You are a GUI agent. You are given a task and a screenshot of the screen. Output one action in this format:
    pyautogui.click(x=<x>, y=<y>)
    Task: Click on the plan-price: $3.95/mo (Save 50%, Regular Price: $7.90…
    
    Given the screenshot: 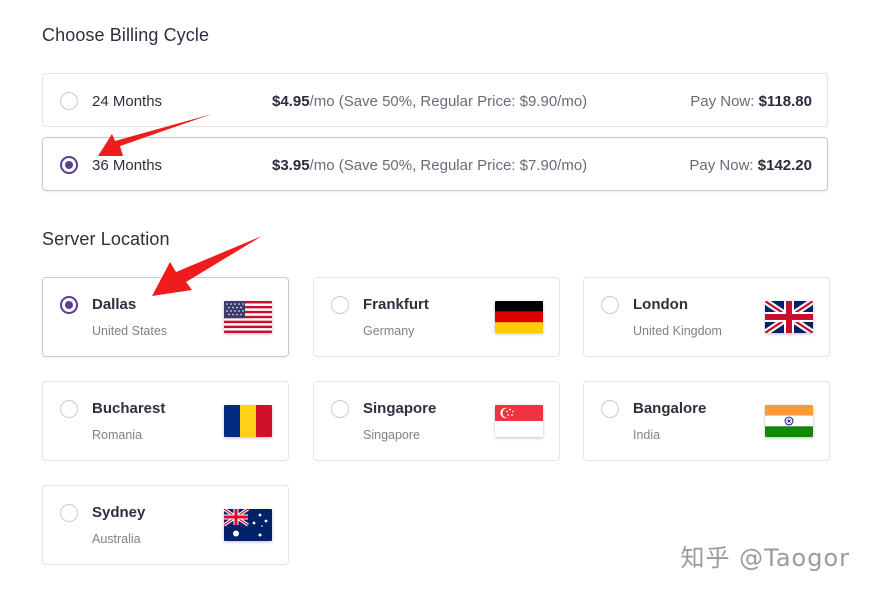 What is the action you would take?
    pyautogui.click(x=430, y=165)
    